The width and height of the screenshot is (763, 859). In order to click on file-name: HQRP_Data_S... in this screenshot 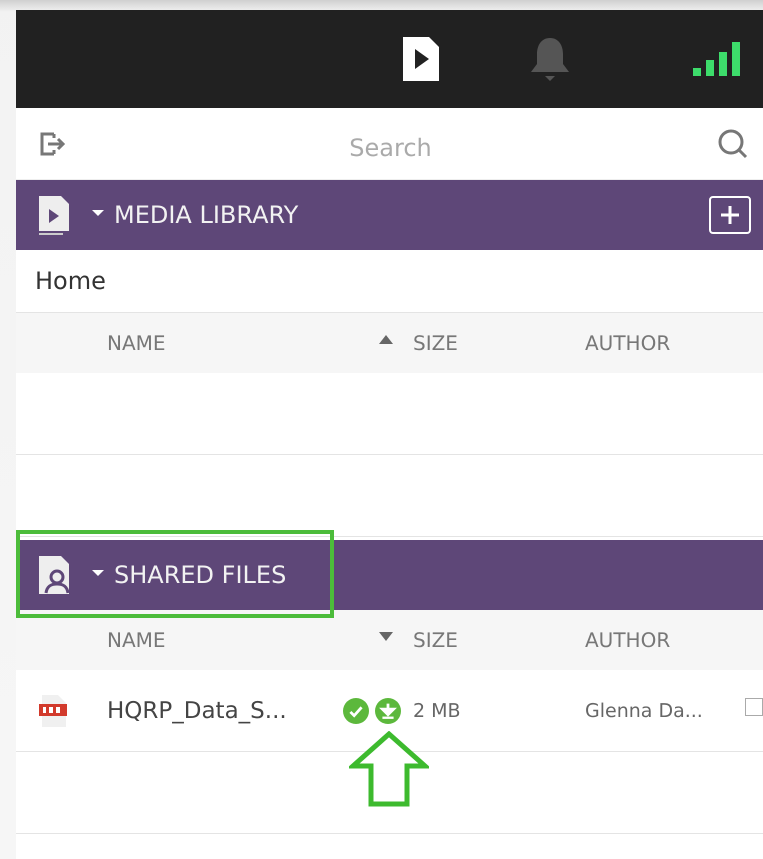, I will do `click(225, 711)`.